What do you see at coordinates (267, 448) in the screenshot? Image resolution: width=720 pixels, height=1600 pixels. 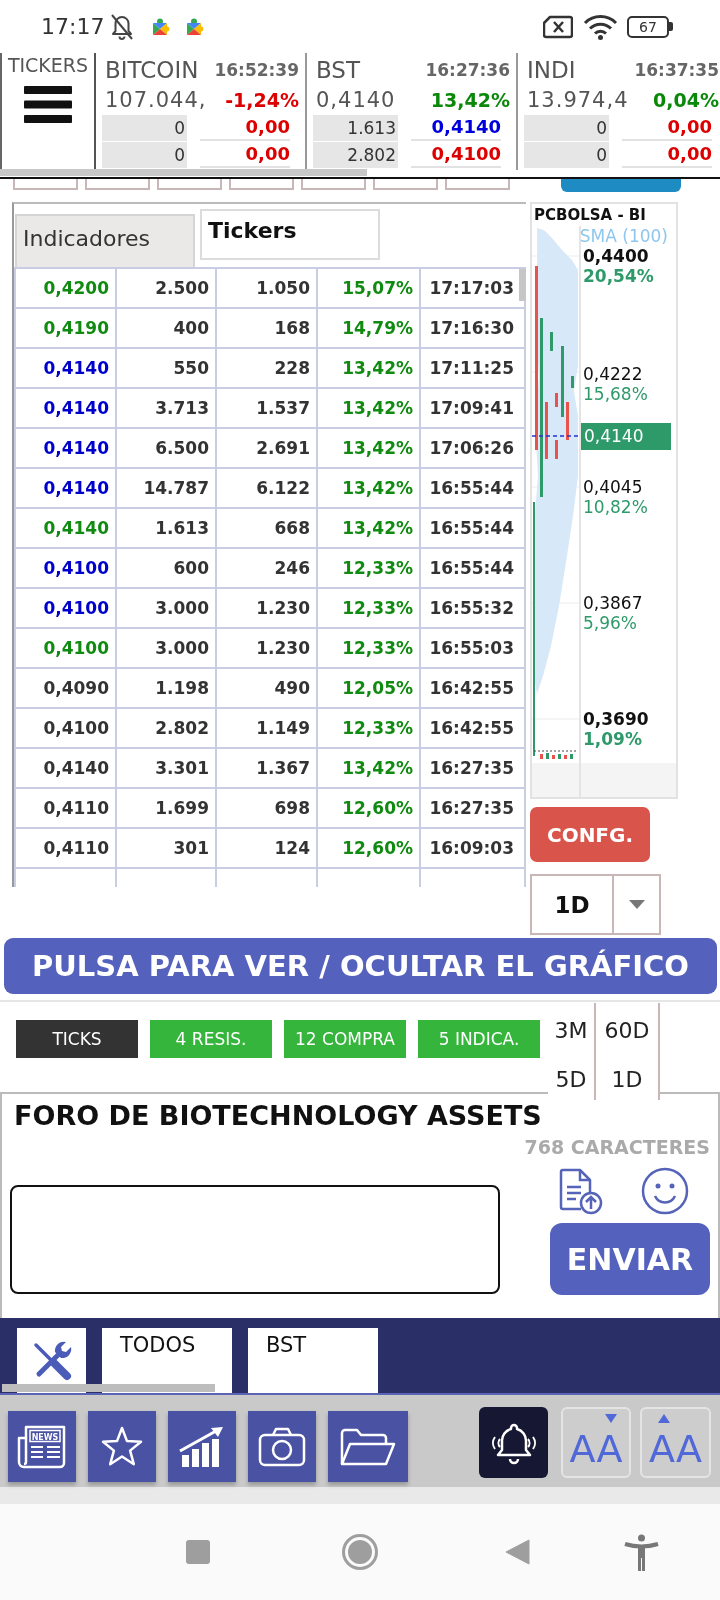 I see `table-cell: 2.691` at bounding box center [267, 448].